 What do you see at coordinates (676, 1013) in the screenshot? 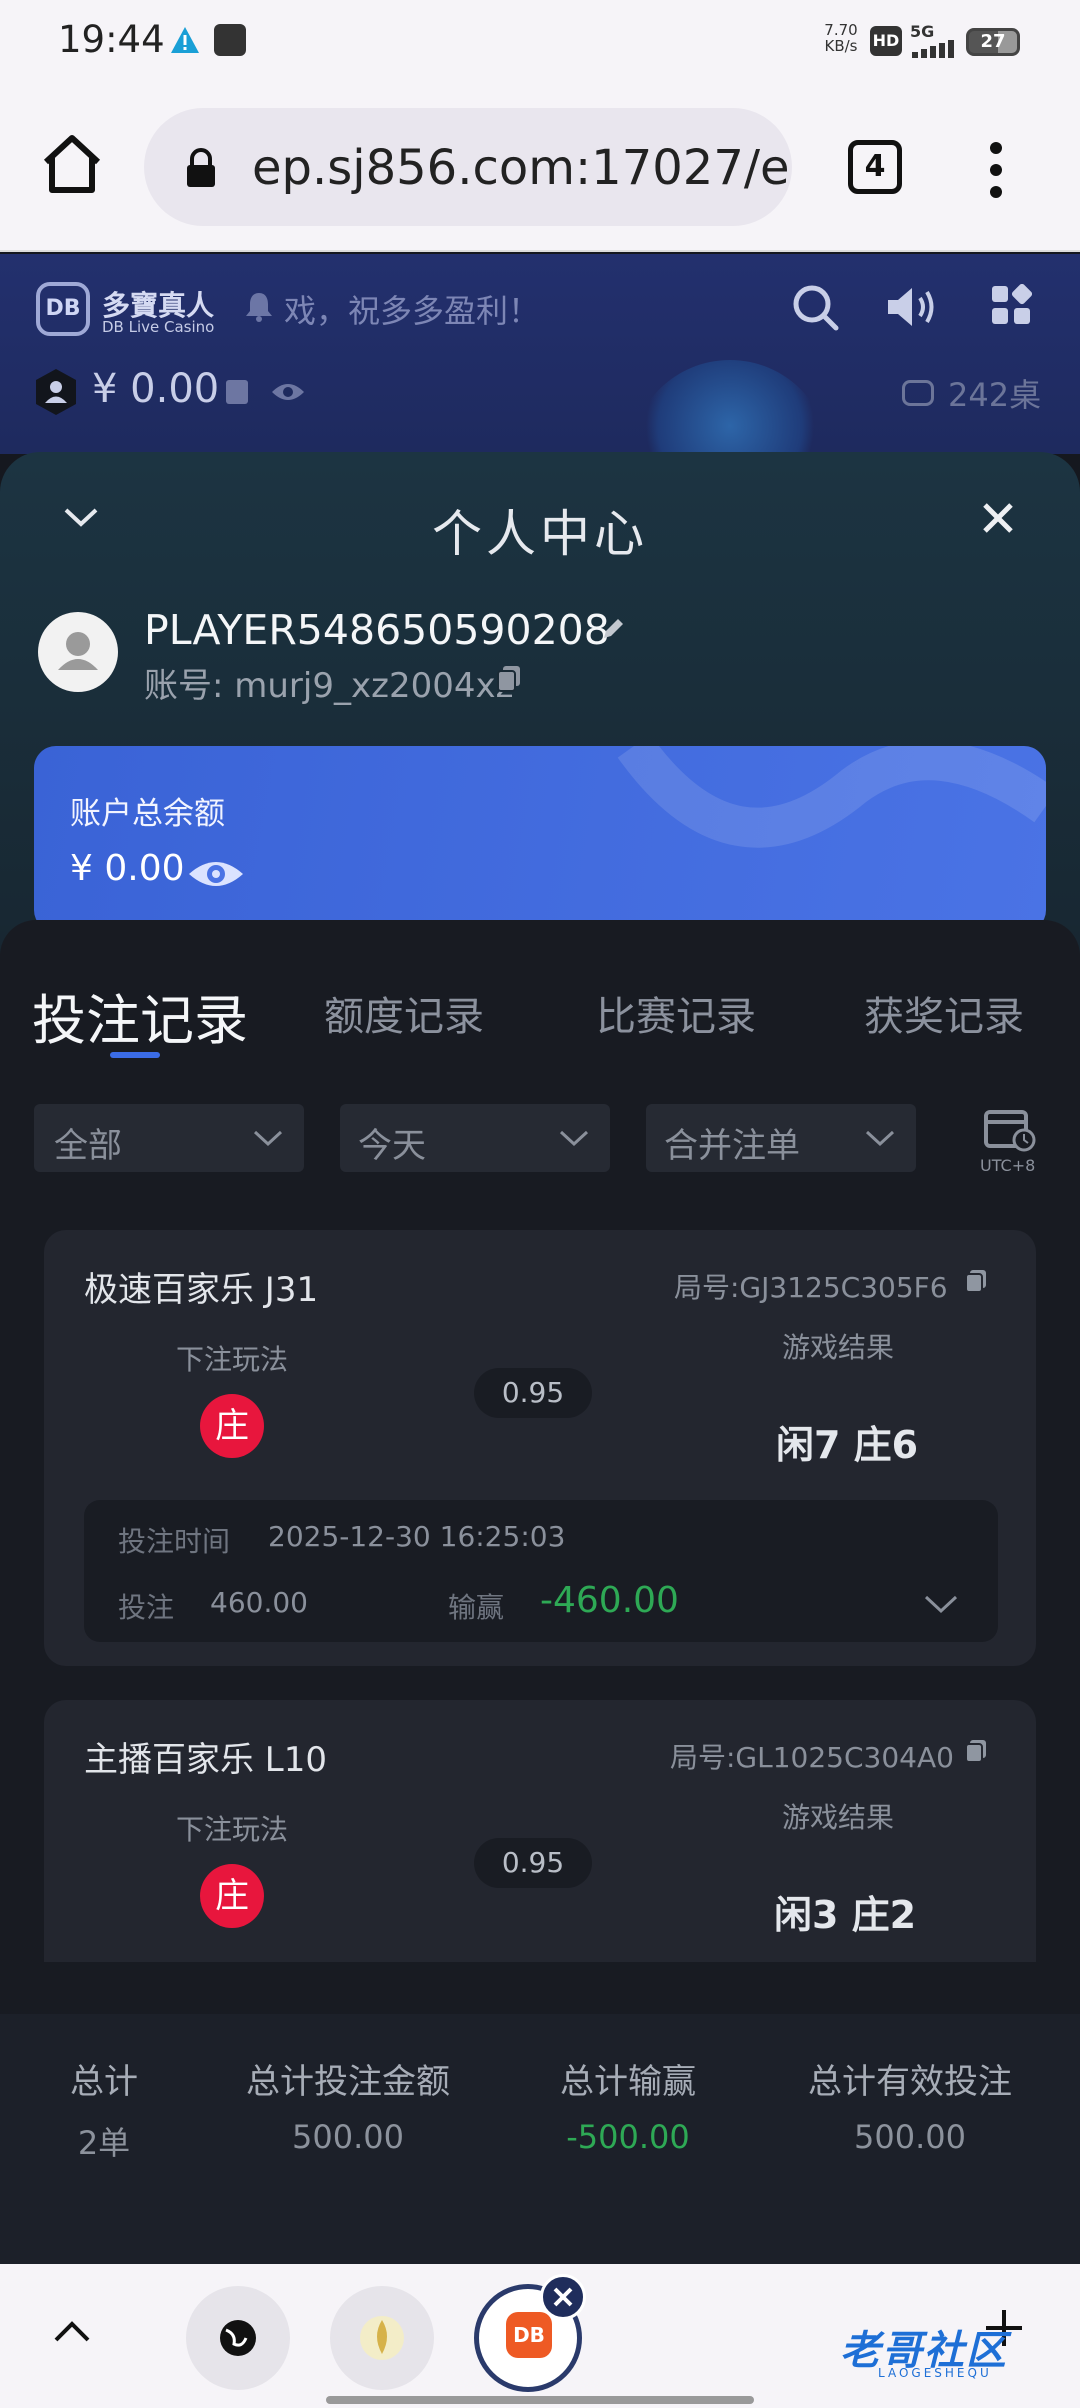
I see `tab-match-records: 比赛记录` at bounding box center [676, 1013].